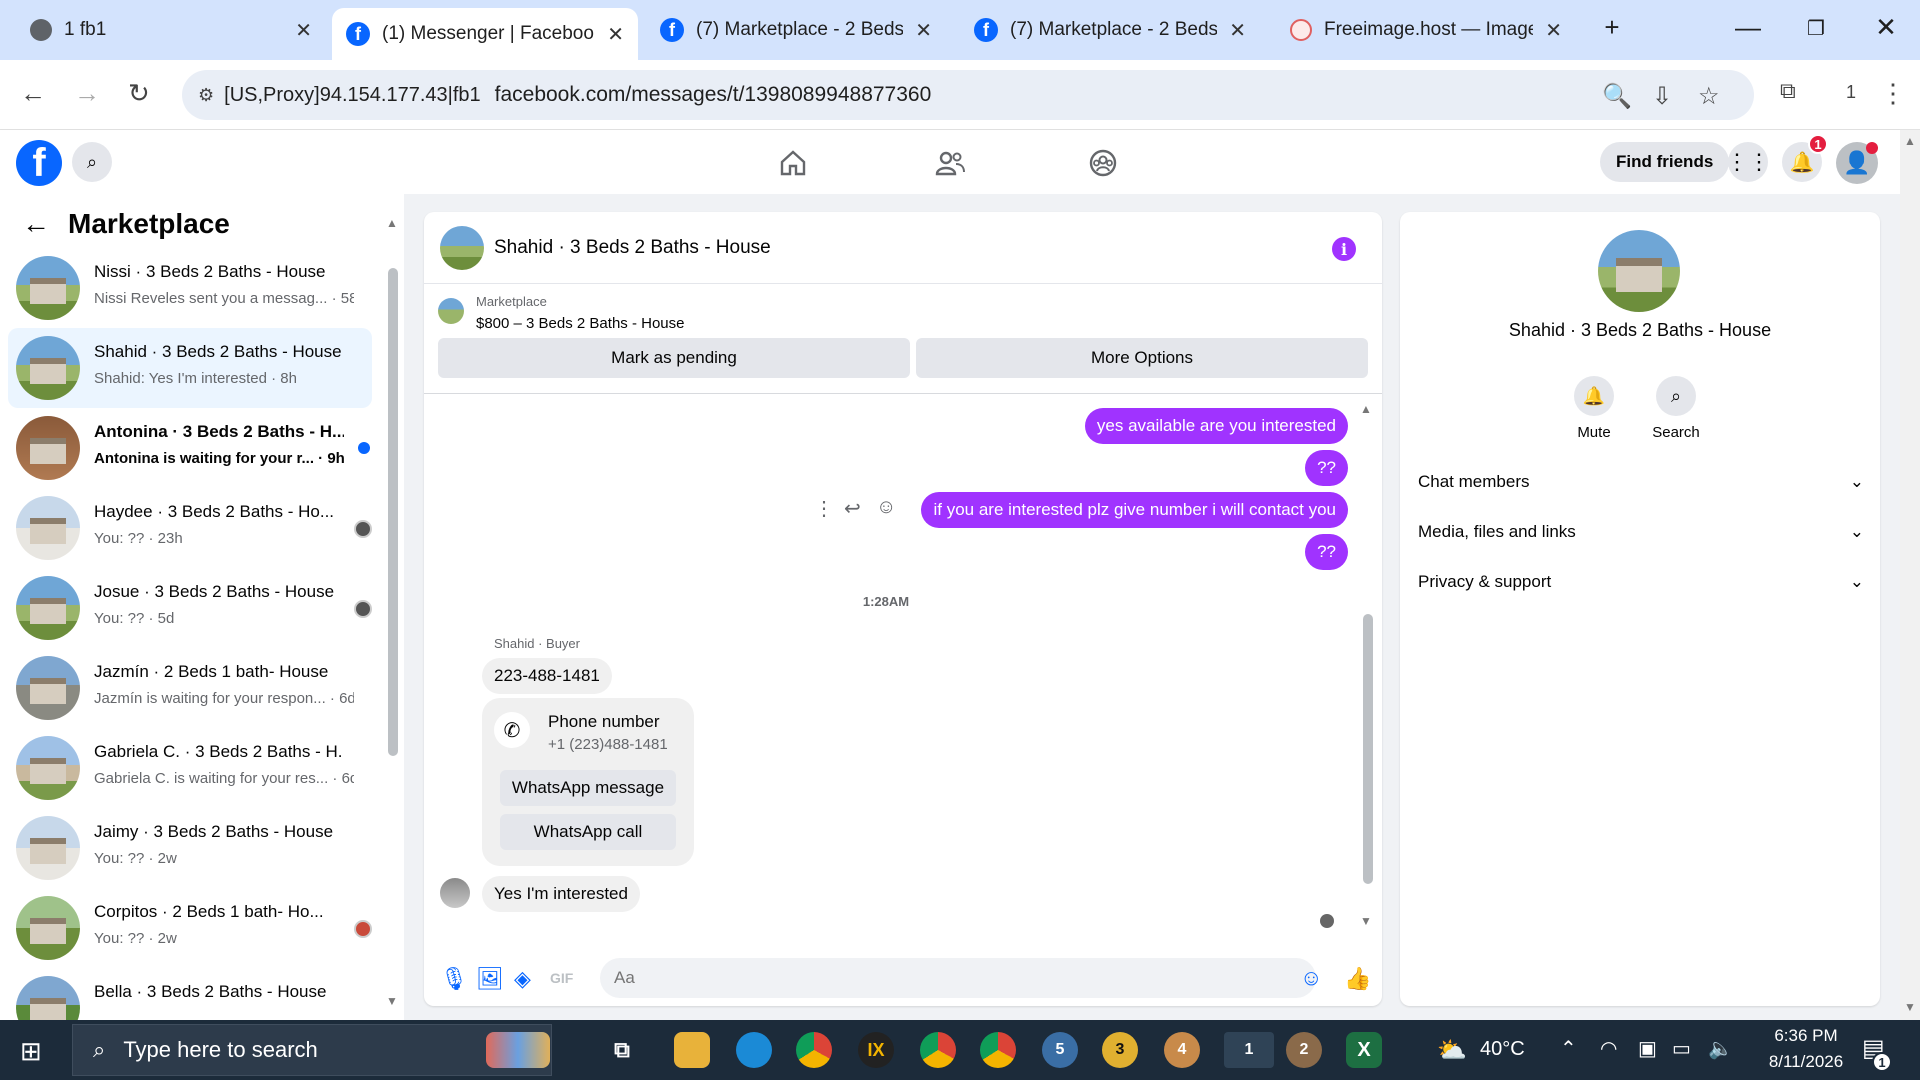  I want to click on sender-avatar, so click(455, 893).